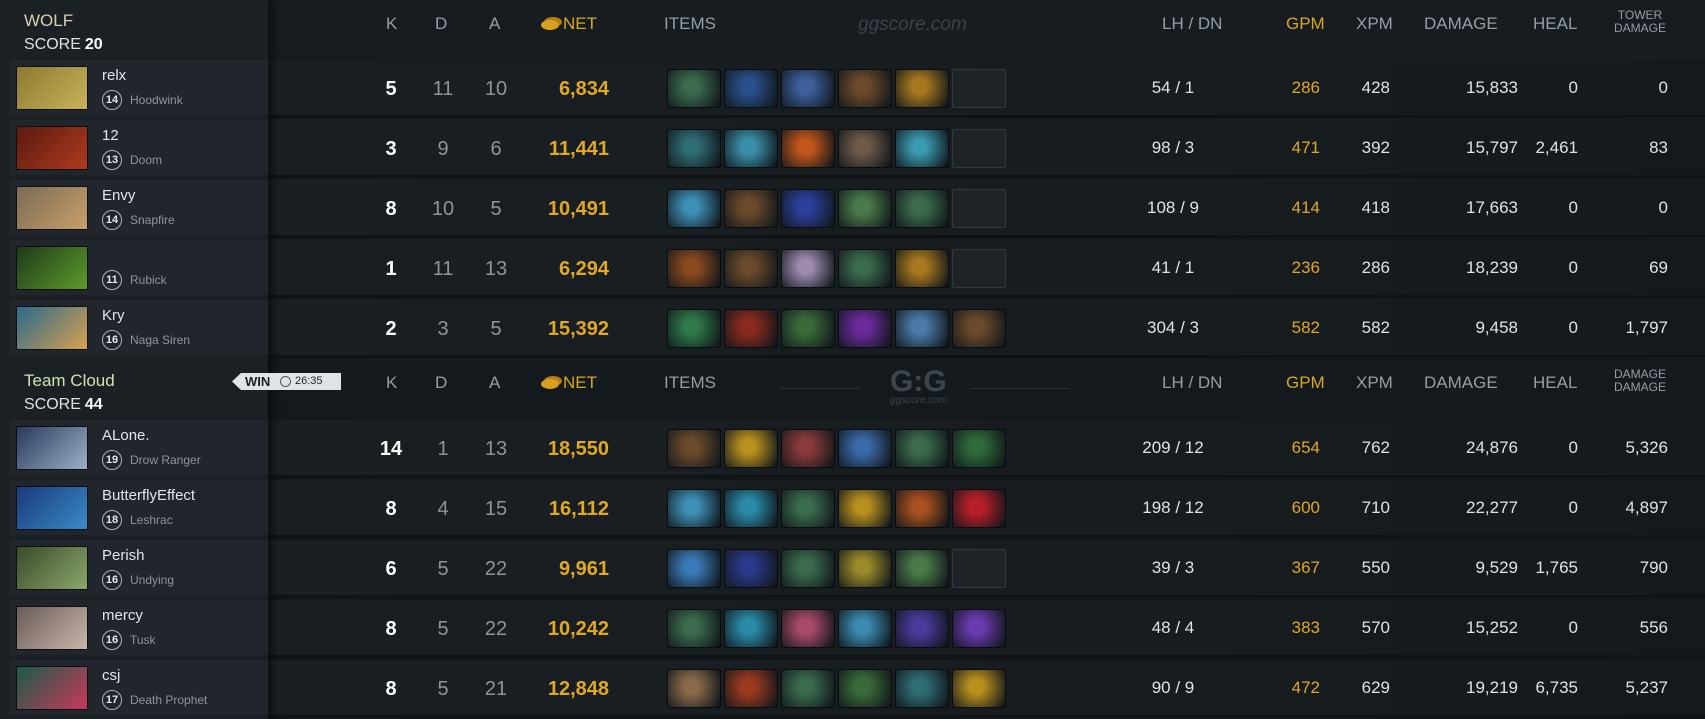 This screenshot has width=1705, height=719. I want to click on player-name: Kry, so click(113, 315).